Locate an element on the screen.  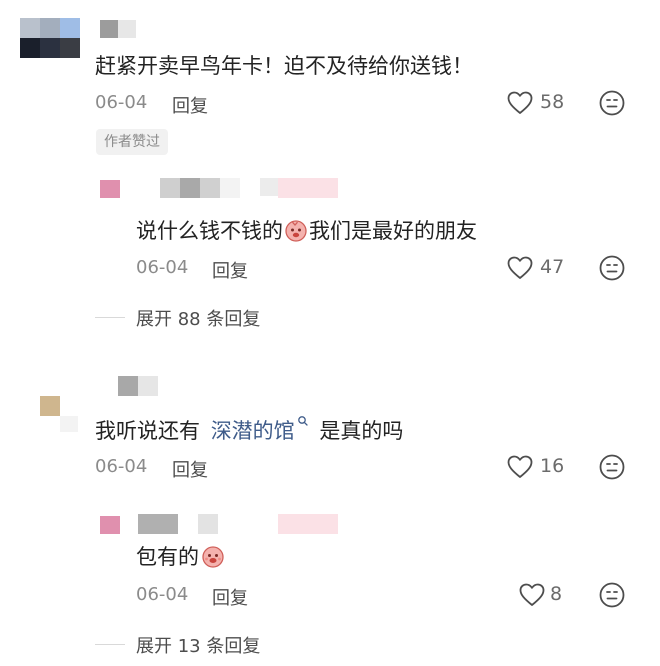
author-liked-badge: 作者赞过 is located at coordinates (132, 142).